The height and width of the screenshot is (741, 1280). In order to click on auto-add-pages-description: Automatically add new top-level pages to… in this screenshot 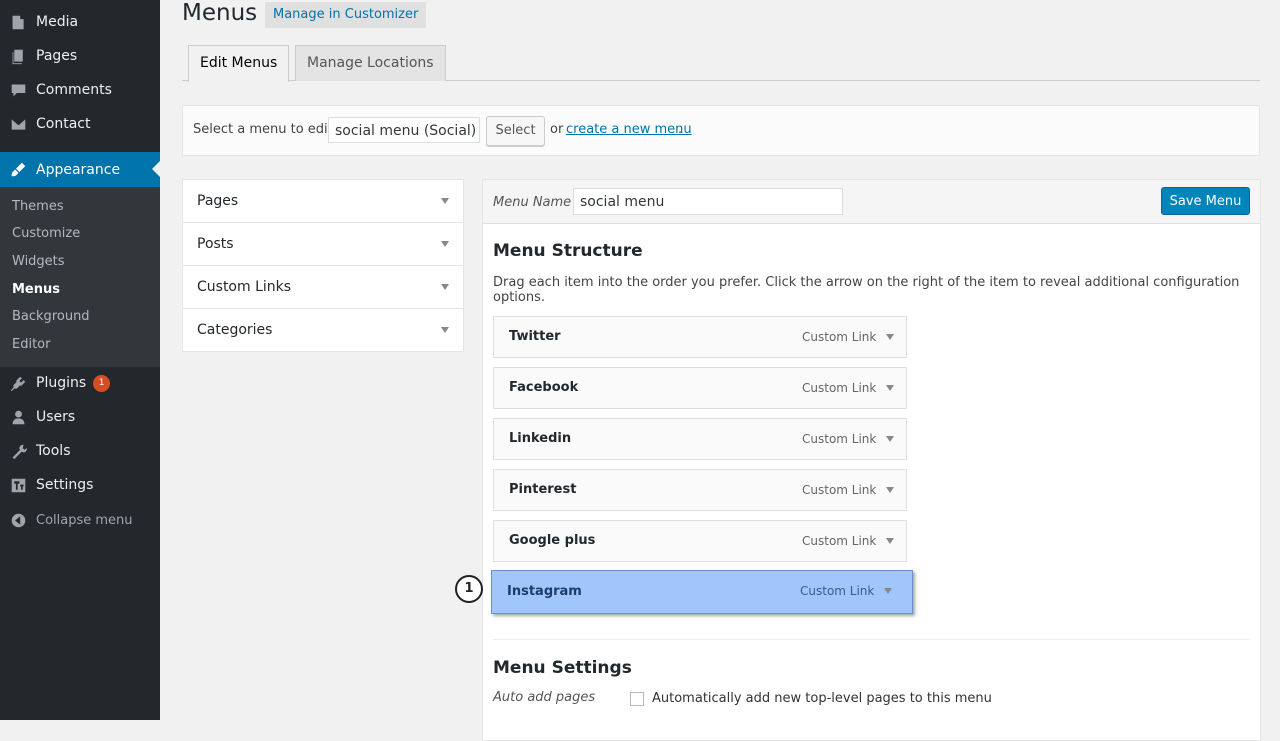, I will do `click(822, 698)`.